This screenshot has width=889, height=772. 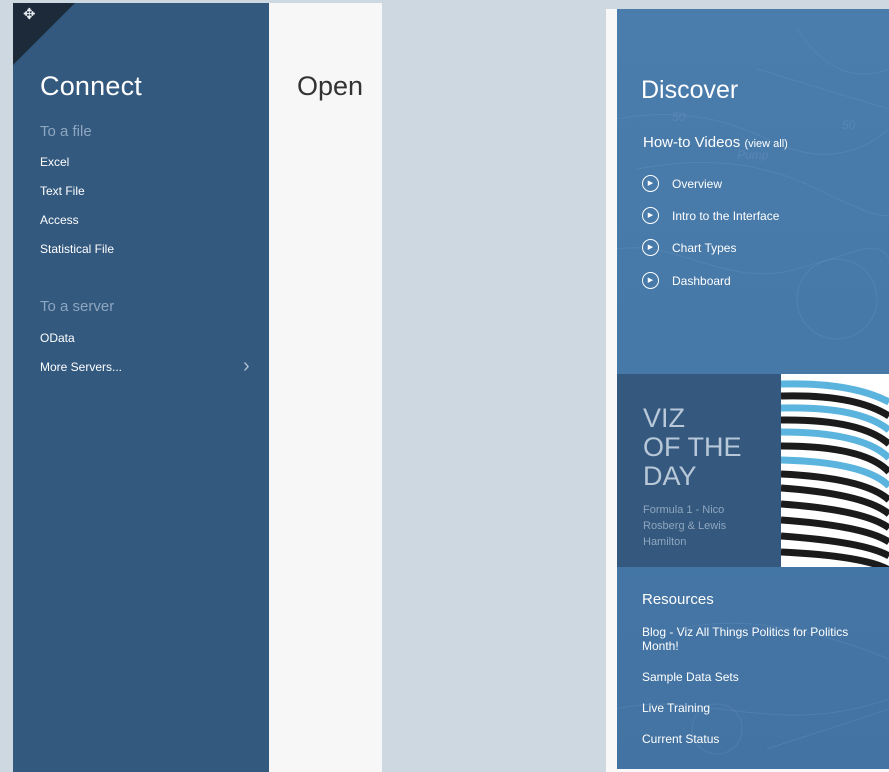 I want to click on resource-sample-data-link: Sample Data Sets, so click(x=754, y=677).